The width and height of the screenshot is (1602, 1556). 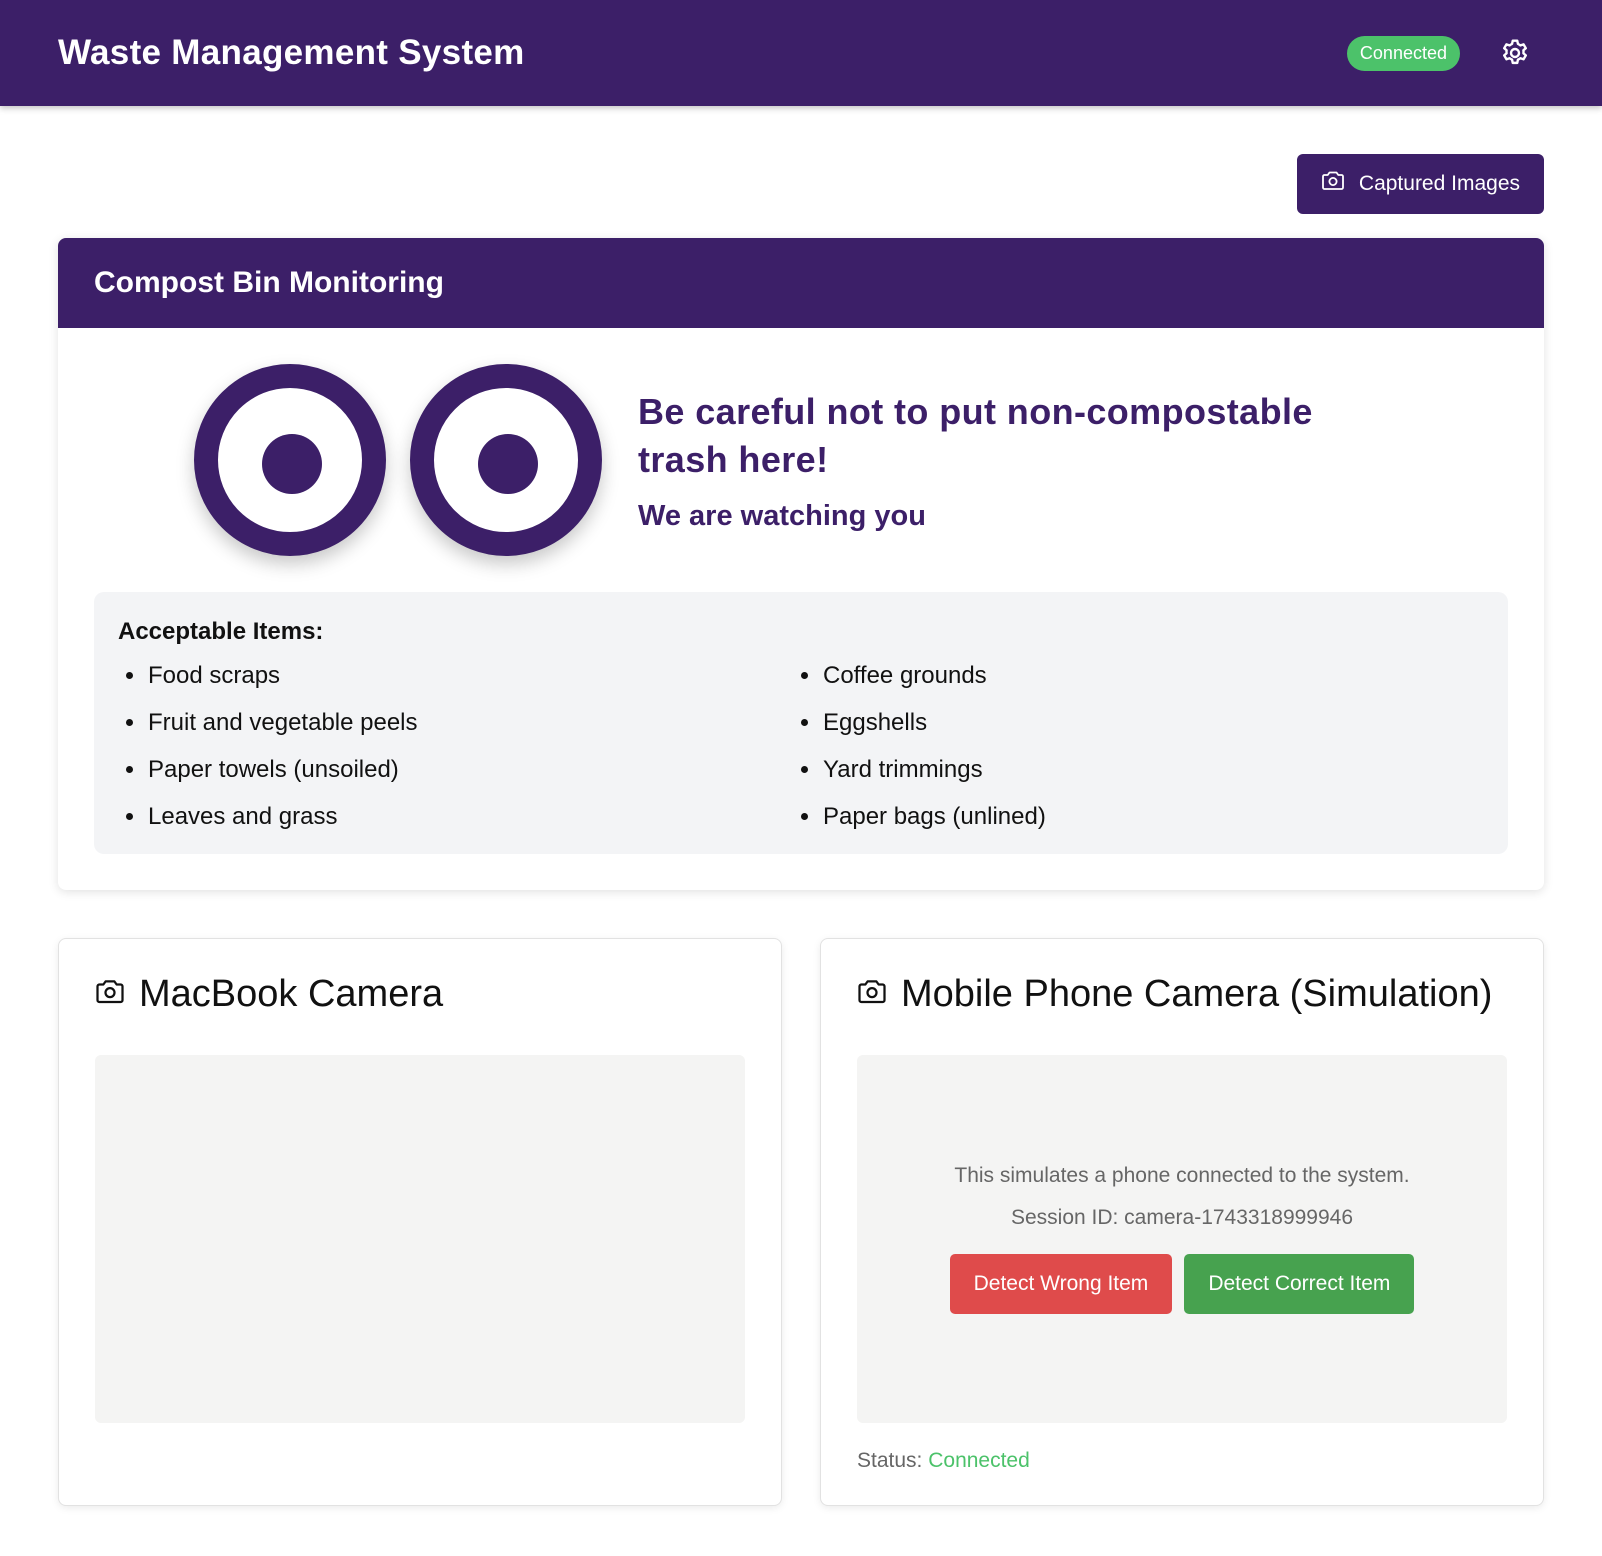 I want to click on app-title: Waste Management System, so click(x=291, y=52).